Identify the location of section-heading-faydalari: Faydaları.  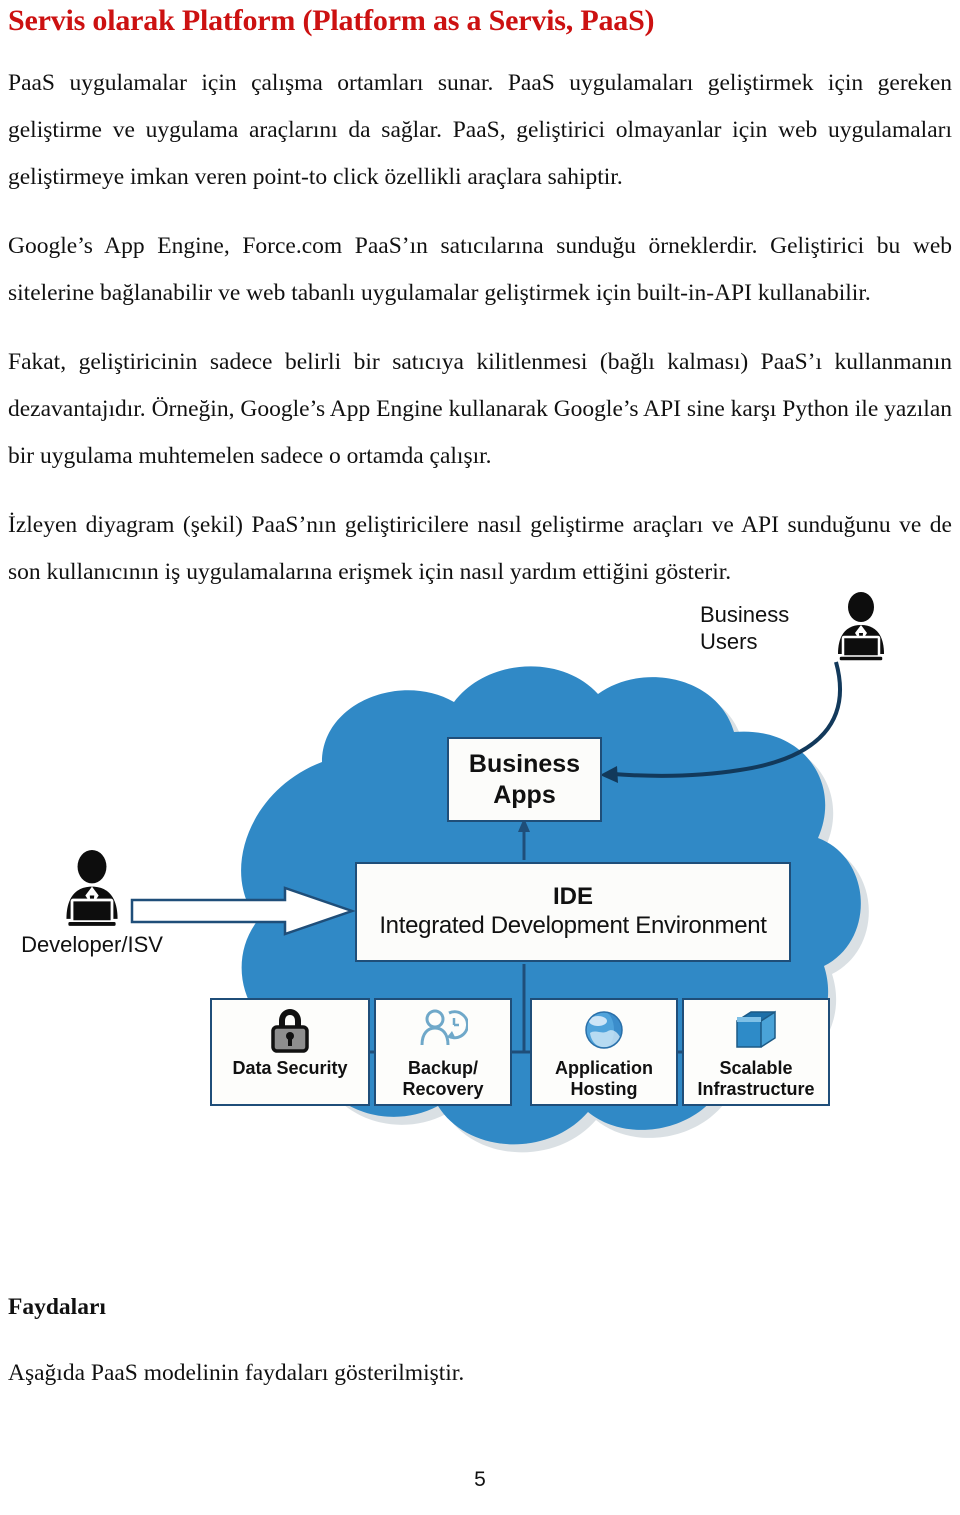
(57, 1307).